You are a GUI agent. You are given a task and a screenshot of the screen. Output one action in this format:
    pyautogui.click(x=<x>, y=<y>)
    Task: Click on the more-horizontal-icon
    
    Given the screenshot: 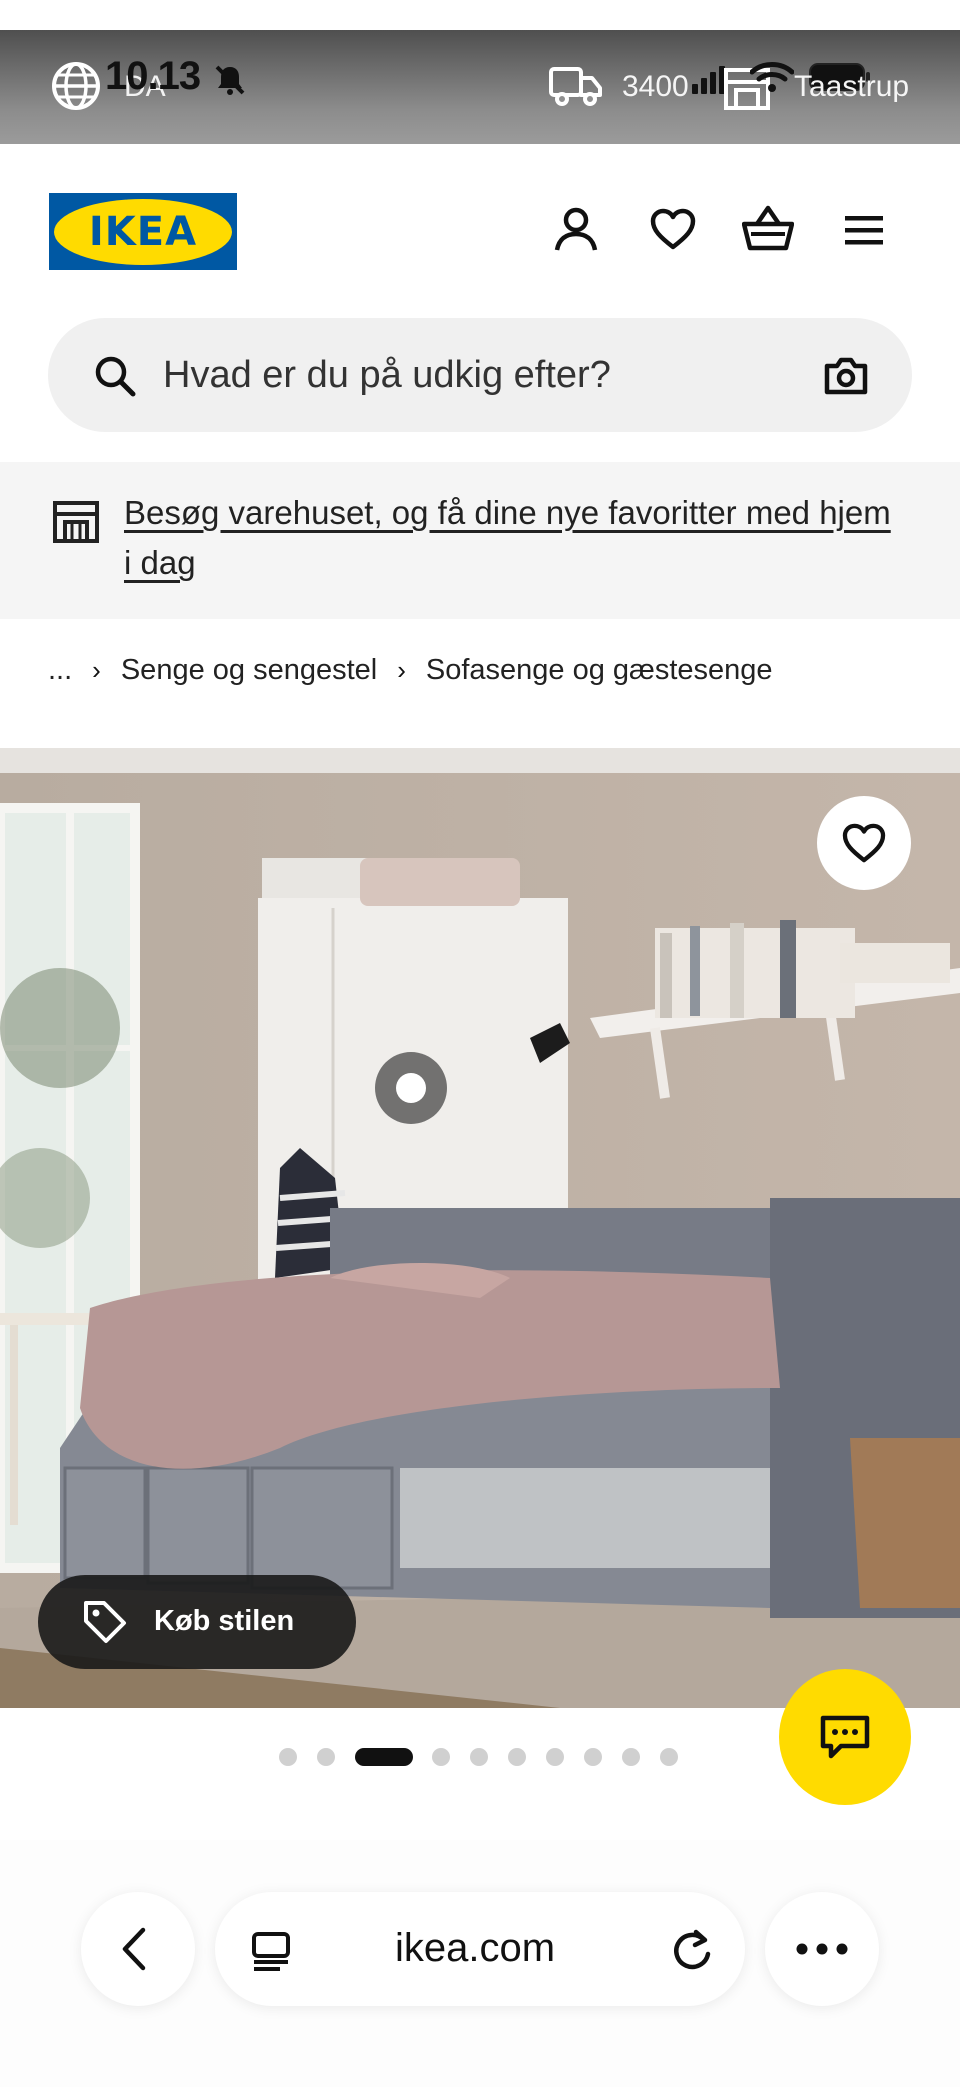 What is the action you would take?
    pyautogui.click(x=822, y=1949)
    